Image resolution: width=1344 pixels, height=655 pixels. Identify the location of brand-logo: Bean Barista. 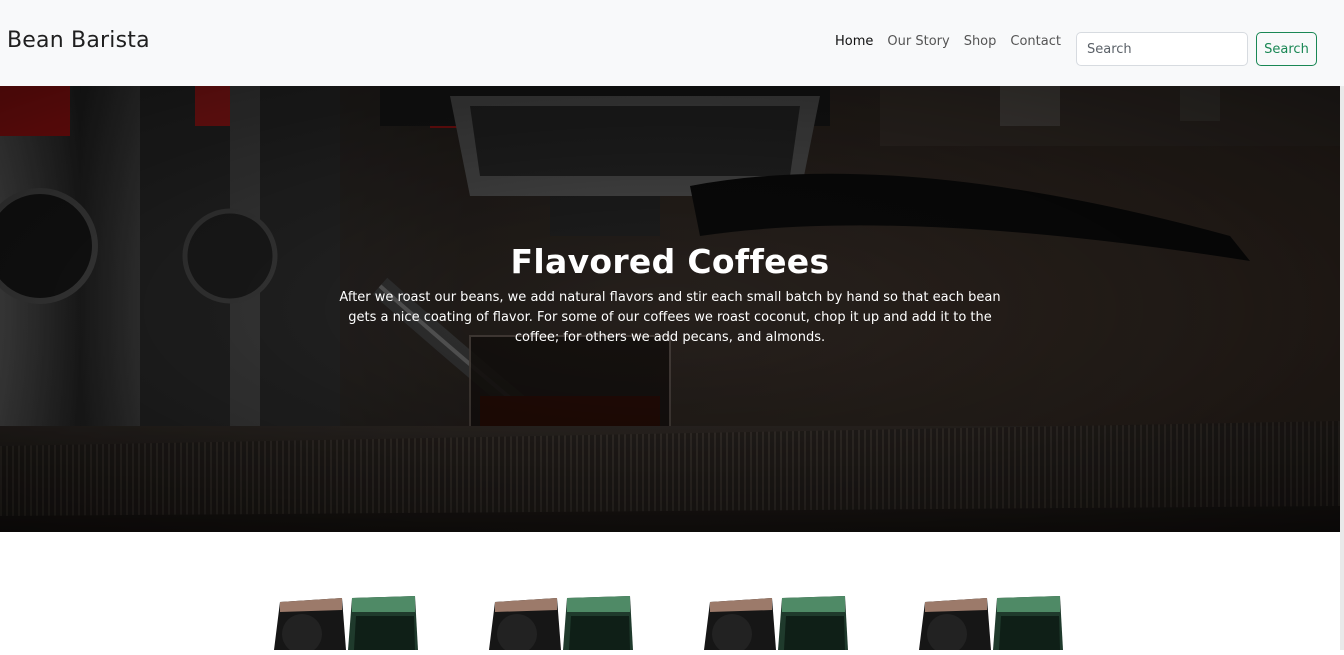
(78, 40).